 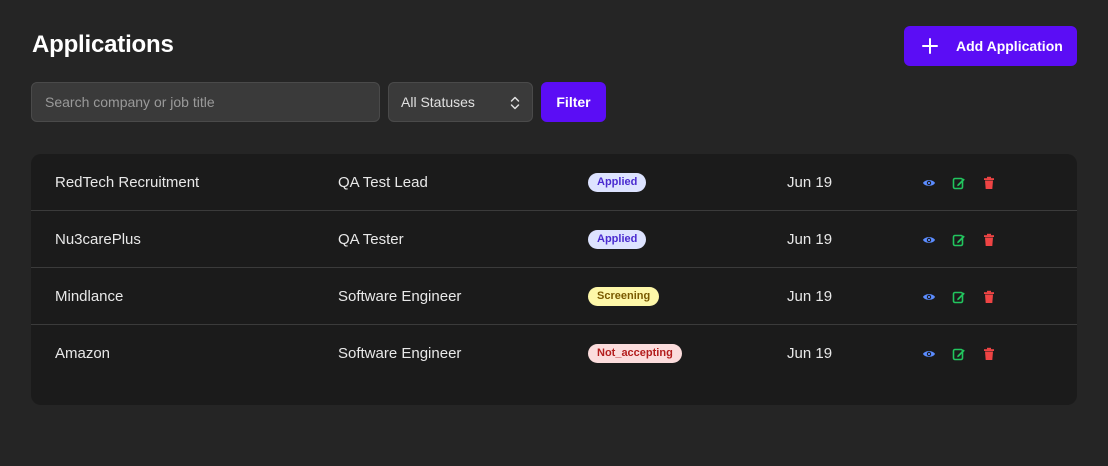 I want to click on status-cell: Not_accepting, so click(x=635, y=353).